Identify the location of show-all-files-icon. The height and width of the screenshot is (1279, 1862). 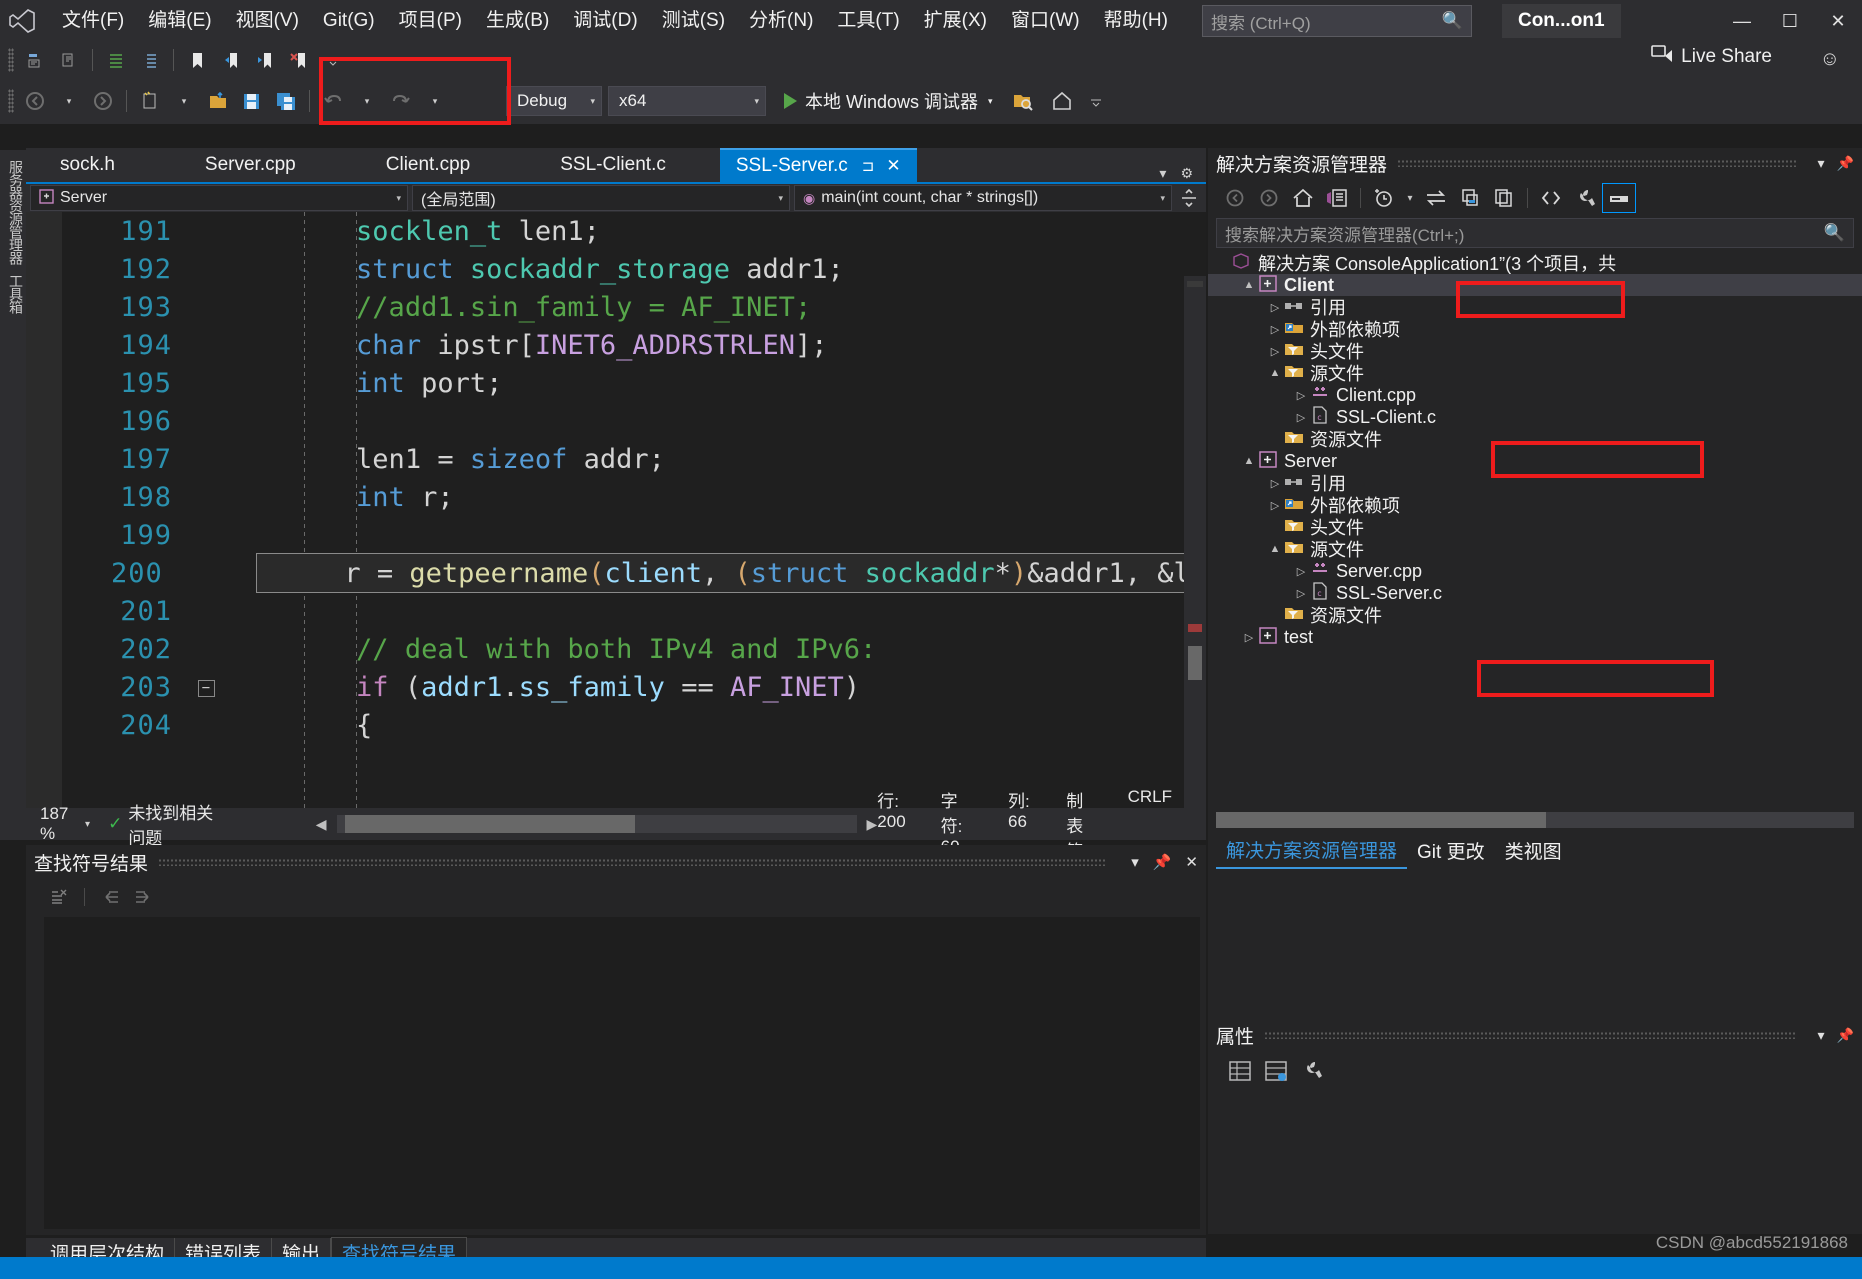
(1551, 198).